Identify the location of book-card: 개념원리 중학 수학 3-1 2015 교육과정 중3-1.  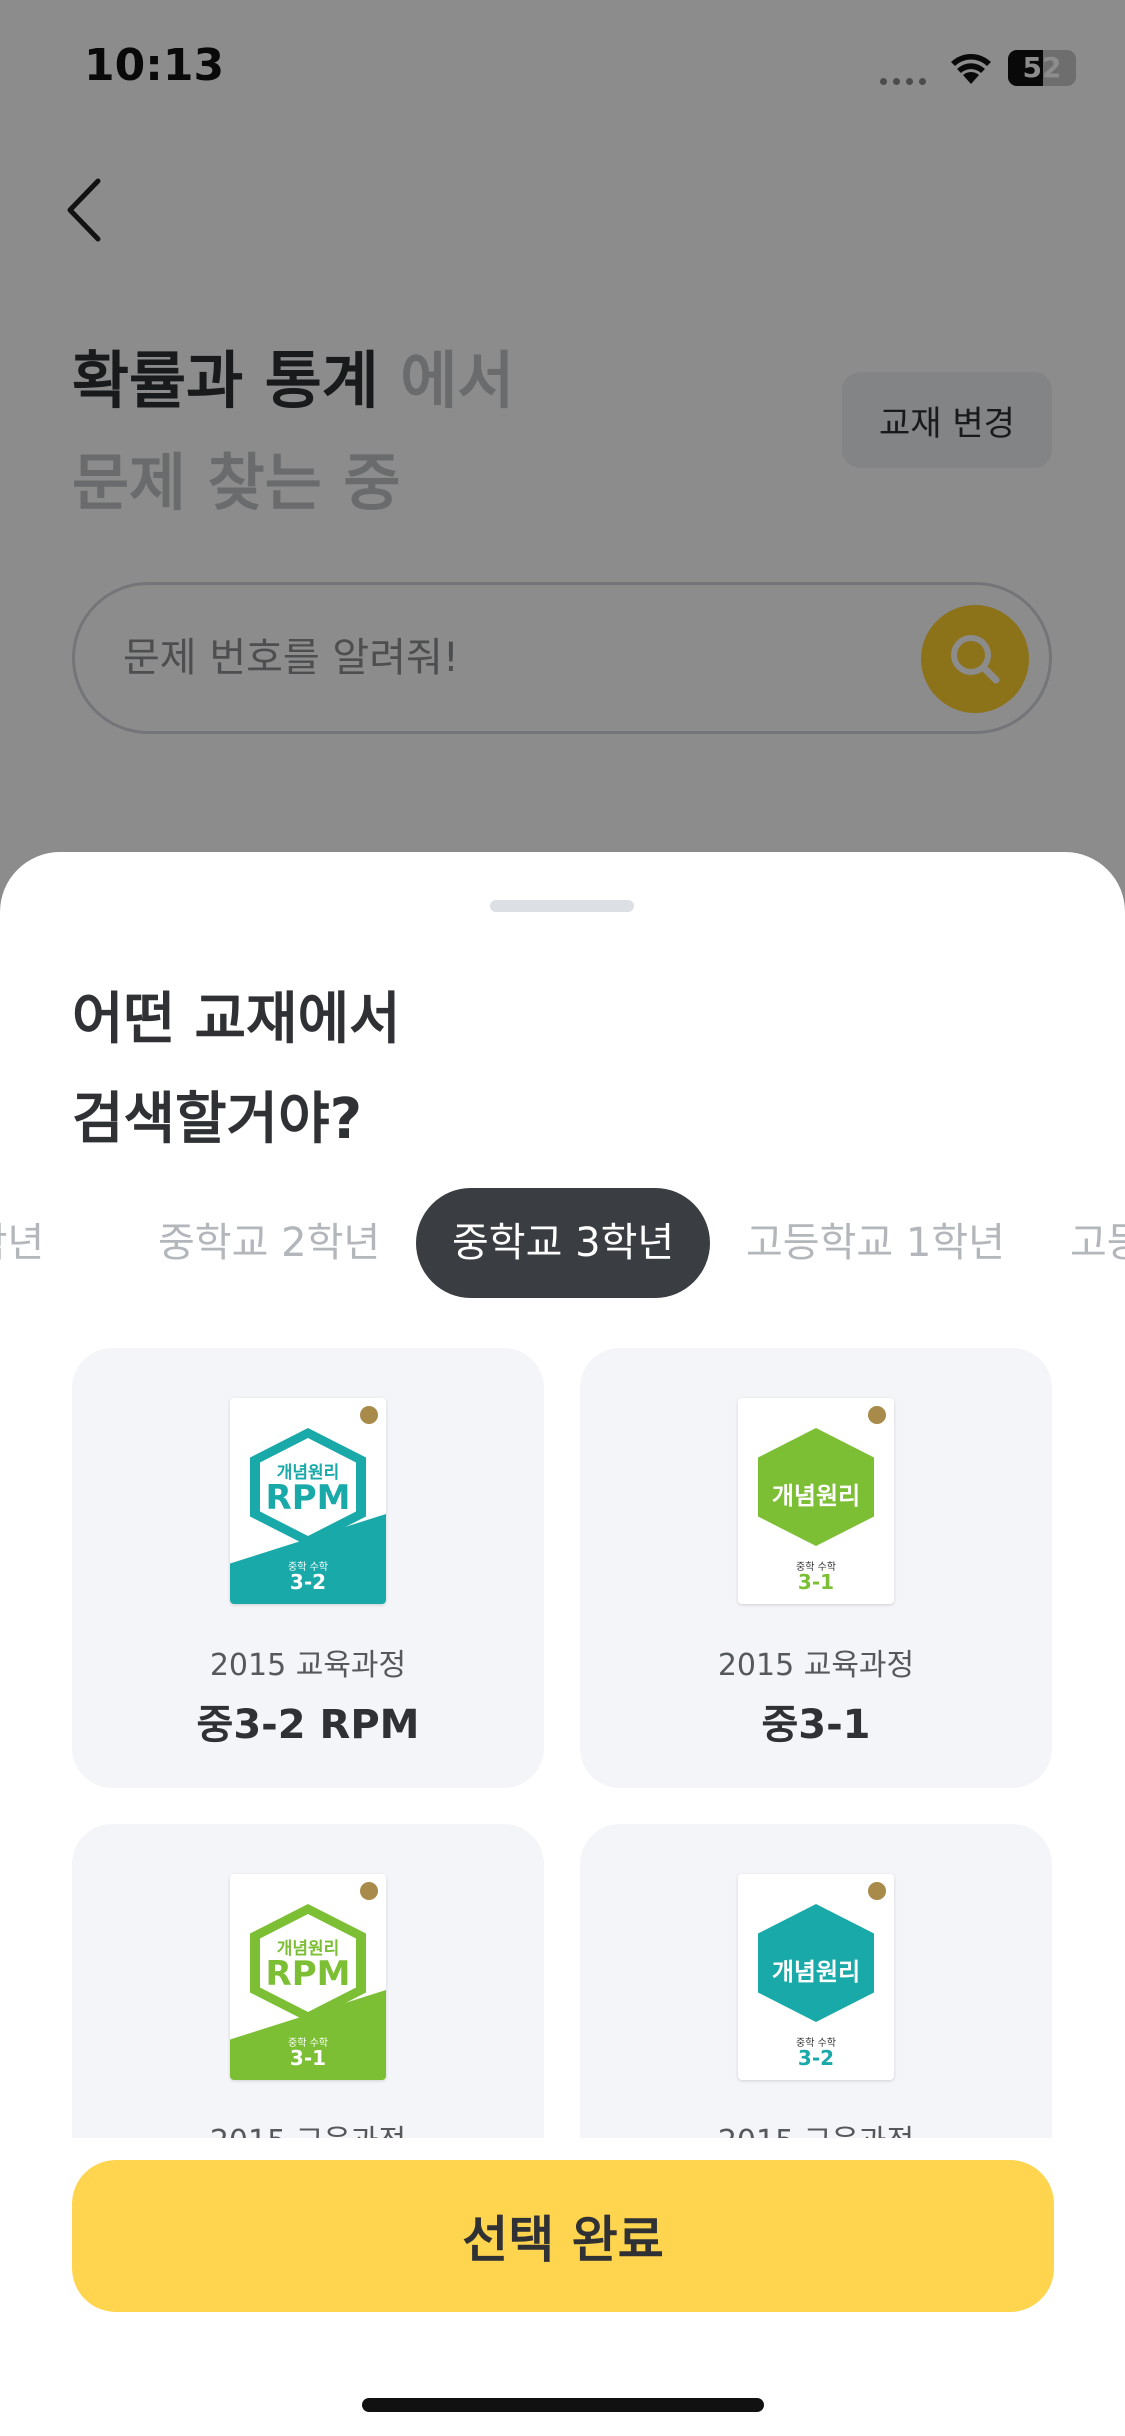
(816, 1568).